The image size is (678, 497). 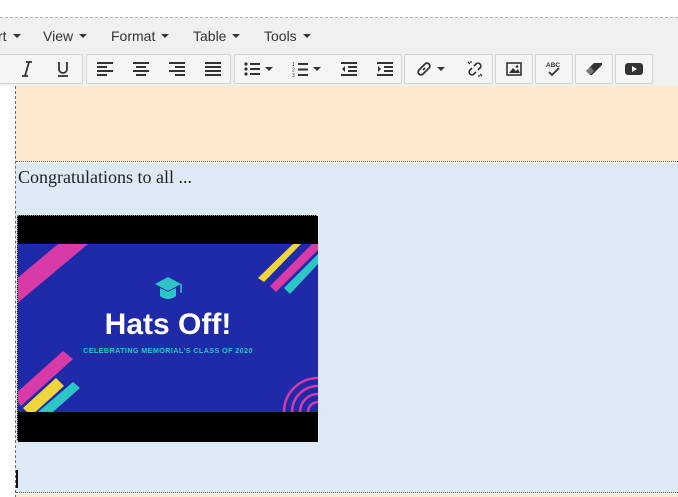 What do you see at coordinates (133, 36) in the screenshot?
I see `menu-format-label: Format` at bounding box center [133, 36].